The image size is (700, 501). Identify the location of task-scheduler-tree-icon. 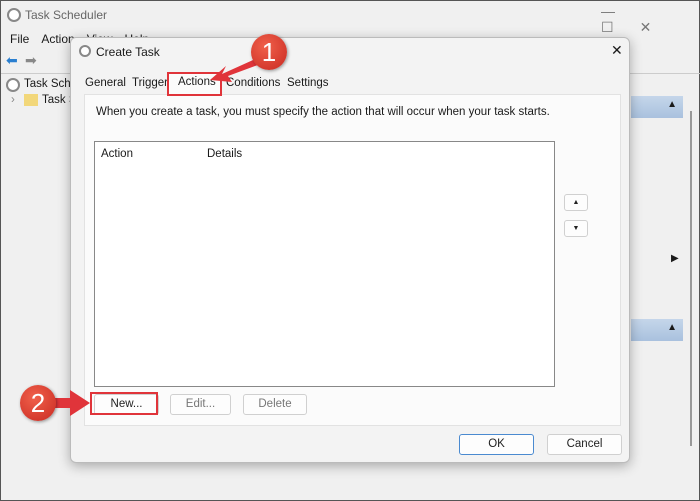
(13, 85).